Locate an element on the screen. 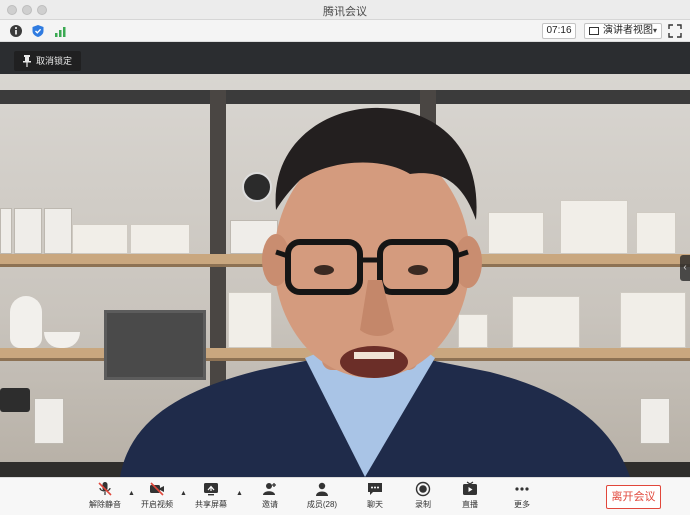  start-video-label: 开启视频 is located at coordinates (157, 504).